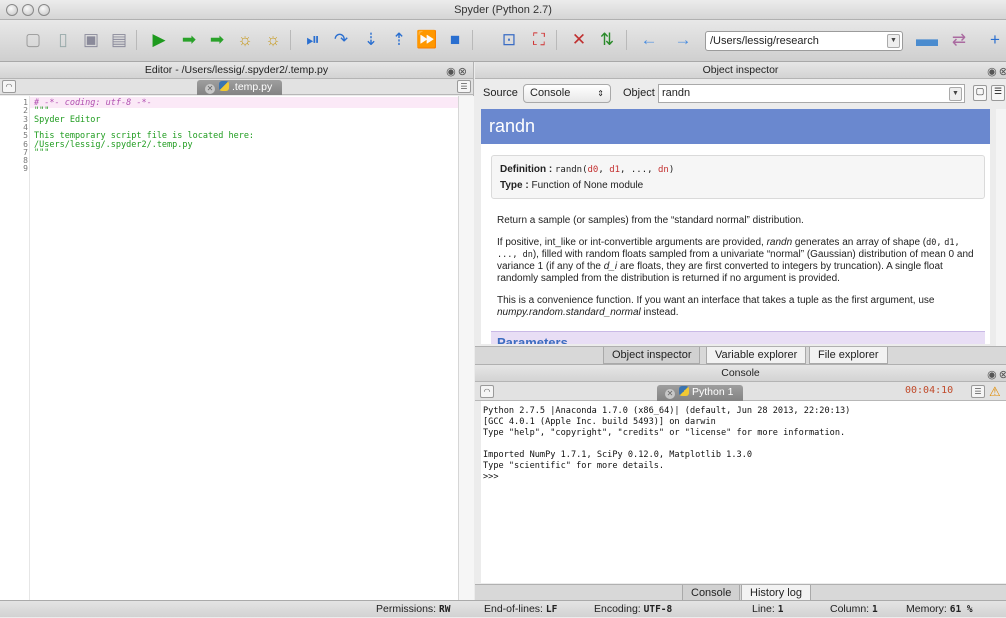  I want to click on column-label: Column:, so click(850, 609).